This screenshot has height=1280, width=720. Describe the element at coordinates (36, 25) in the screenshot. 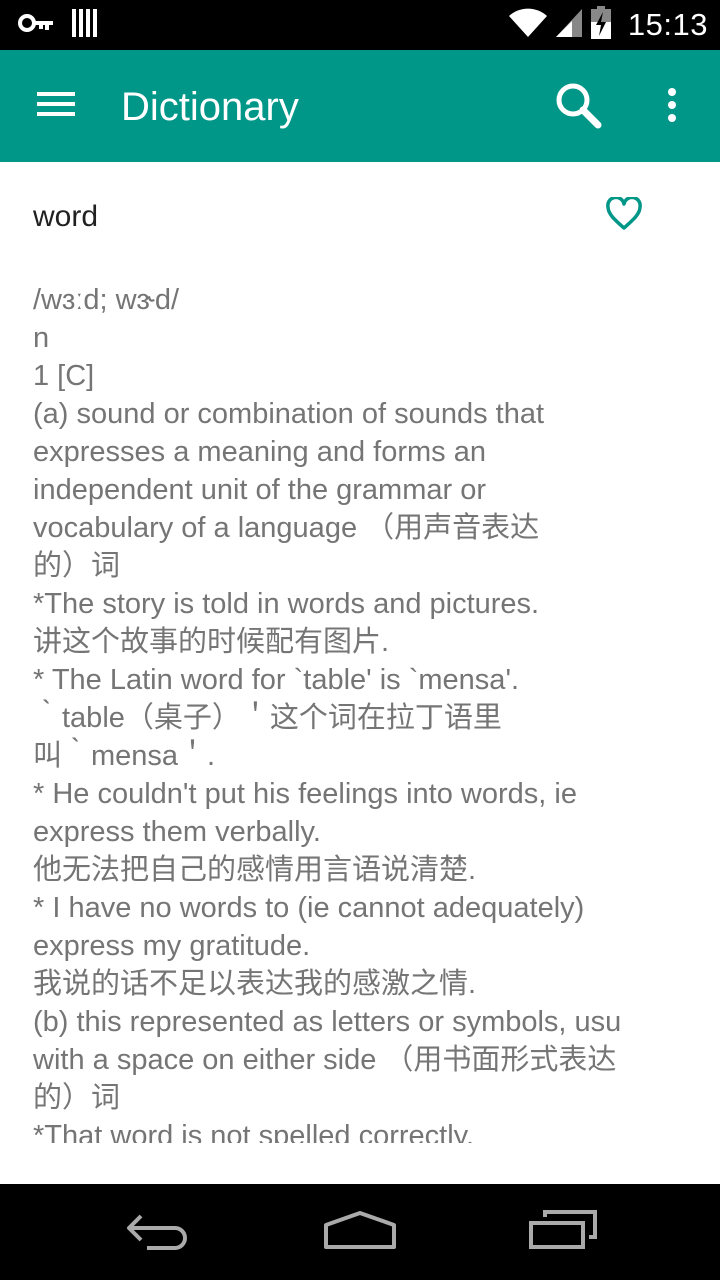

I see `key-icon` at that location.